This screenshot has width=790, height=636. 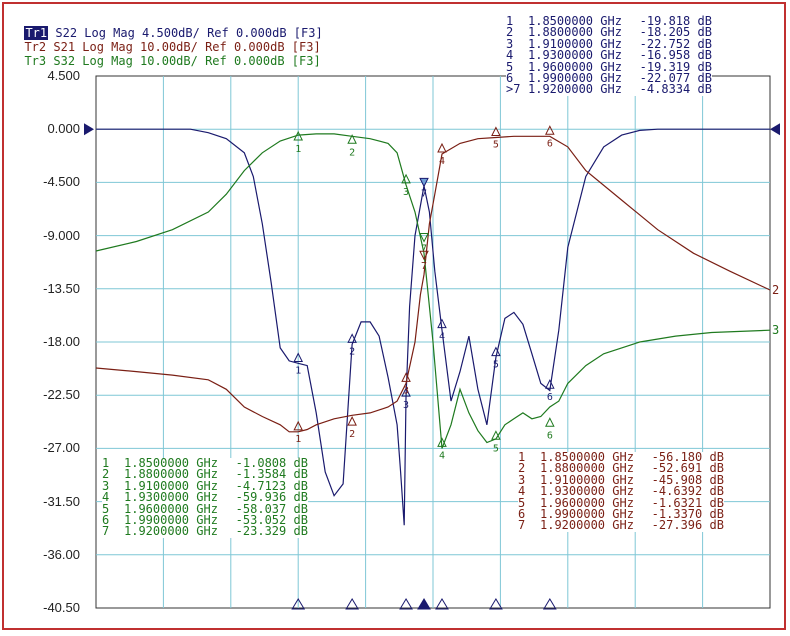 I want to click on marker-row: 7 1.9200000 GHz -23.329 dB, so click(x=205, y=531).